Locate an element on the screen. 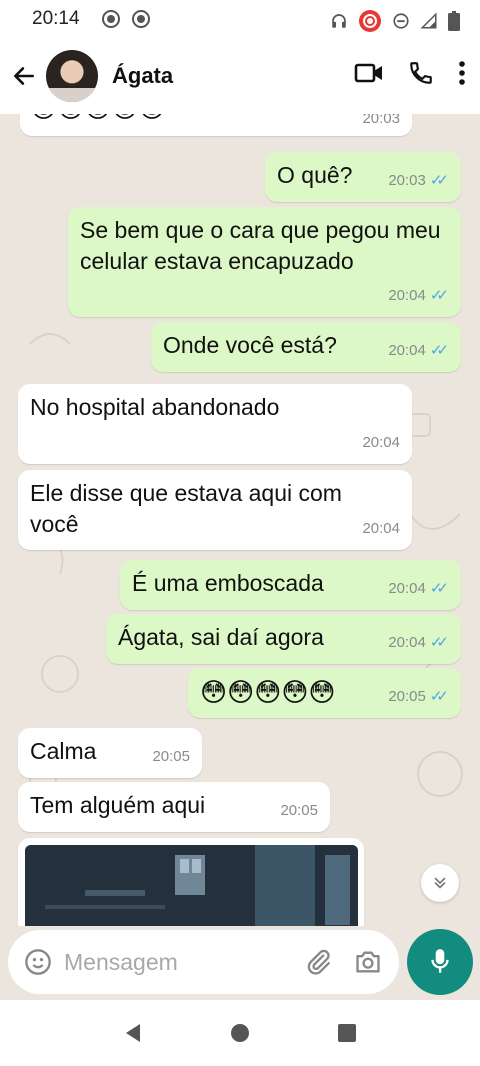 This screenshot has height=1066, width=480. message-text: Onde você está? is located at coordinates (250, 345).